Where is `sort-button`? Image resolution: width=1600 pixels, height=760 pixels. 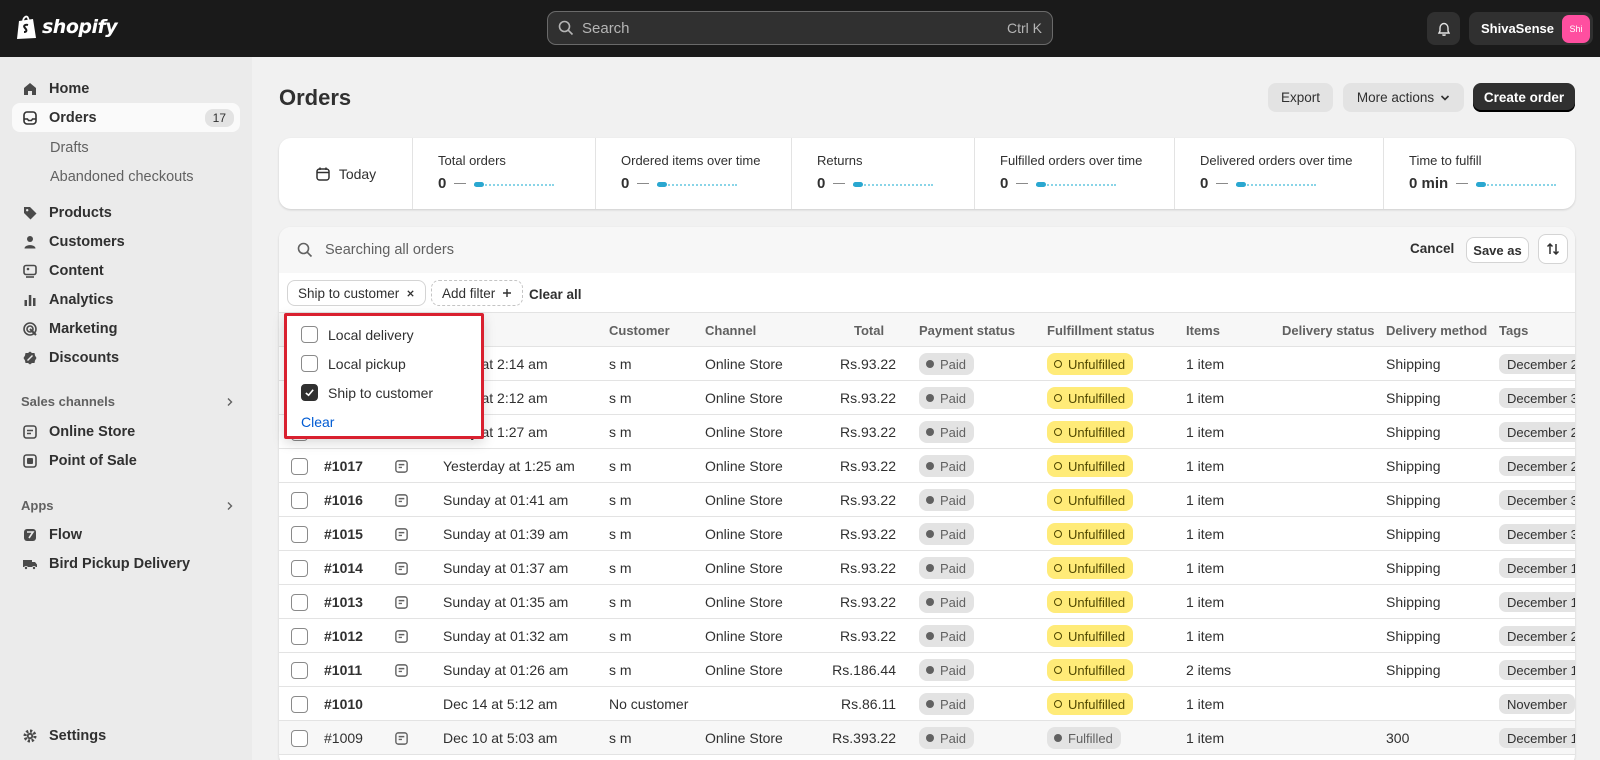 sort-button is located at coordinates (1553, 249).